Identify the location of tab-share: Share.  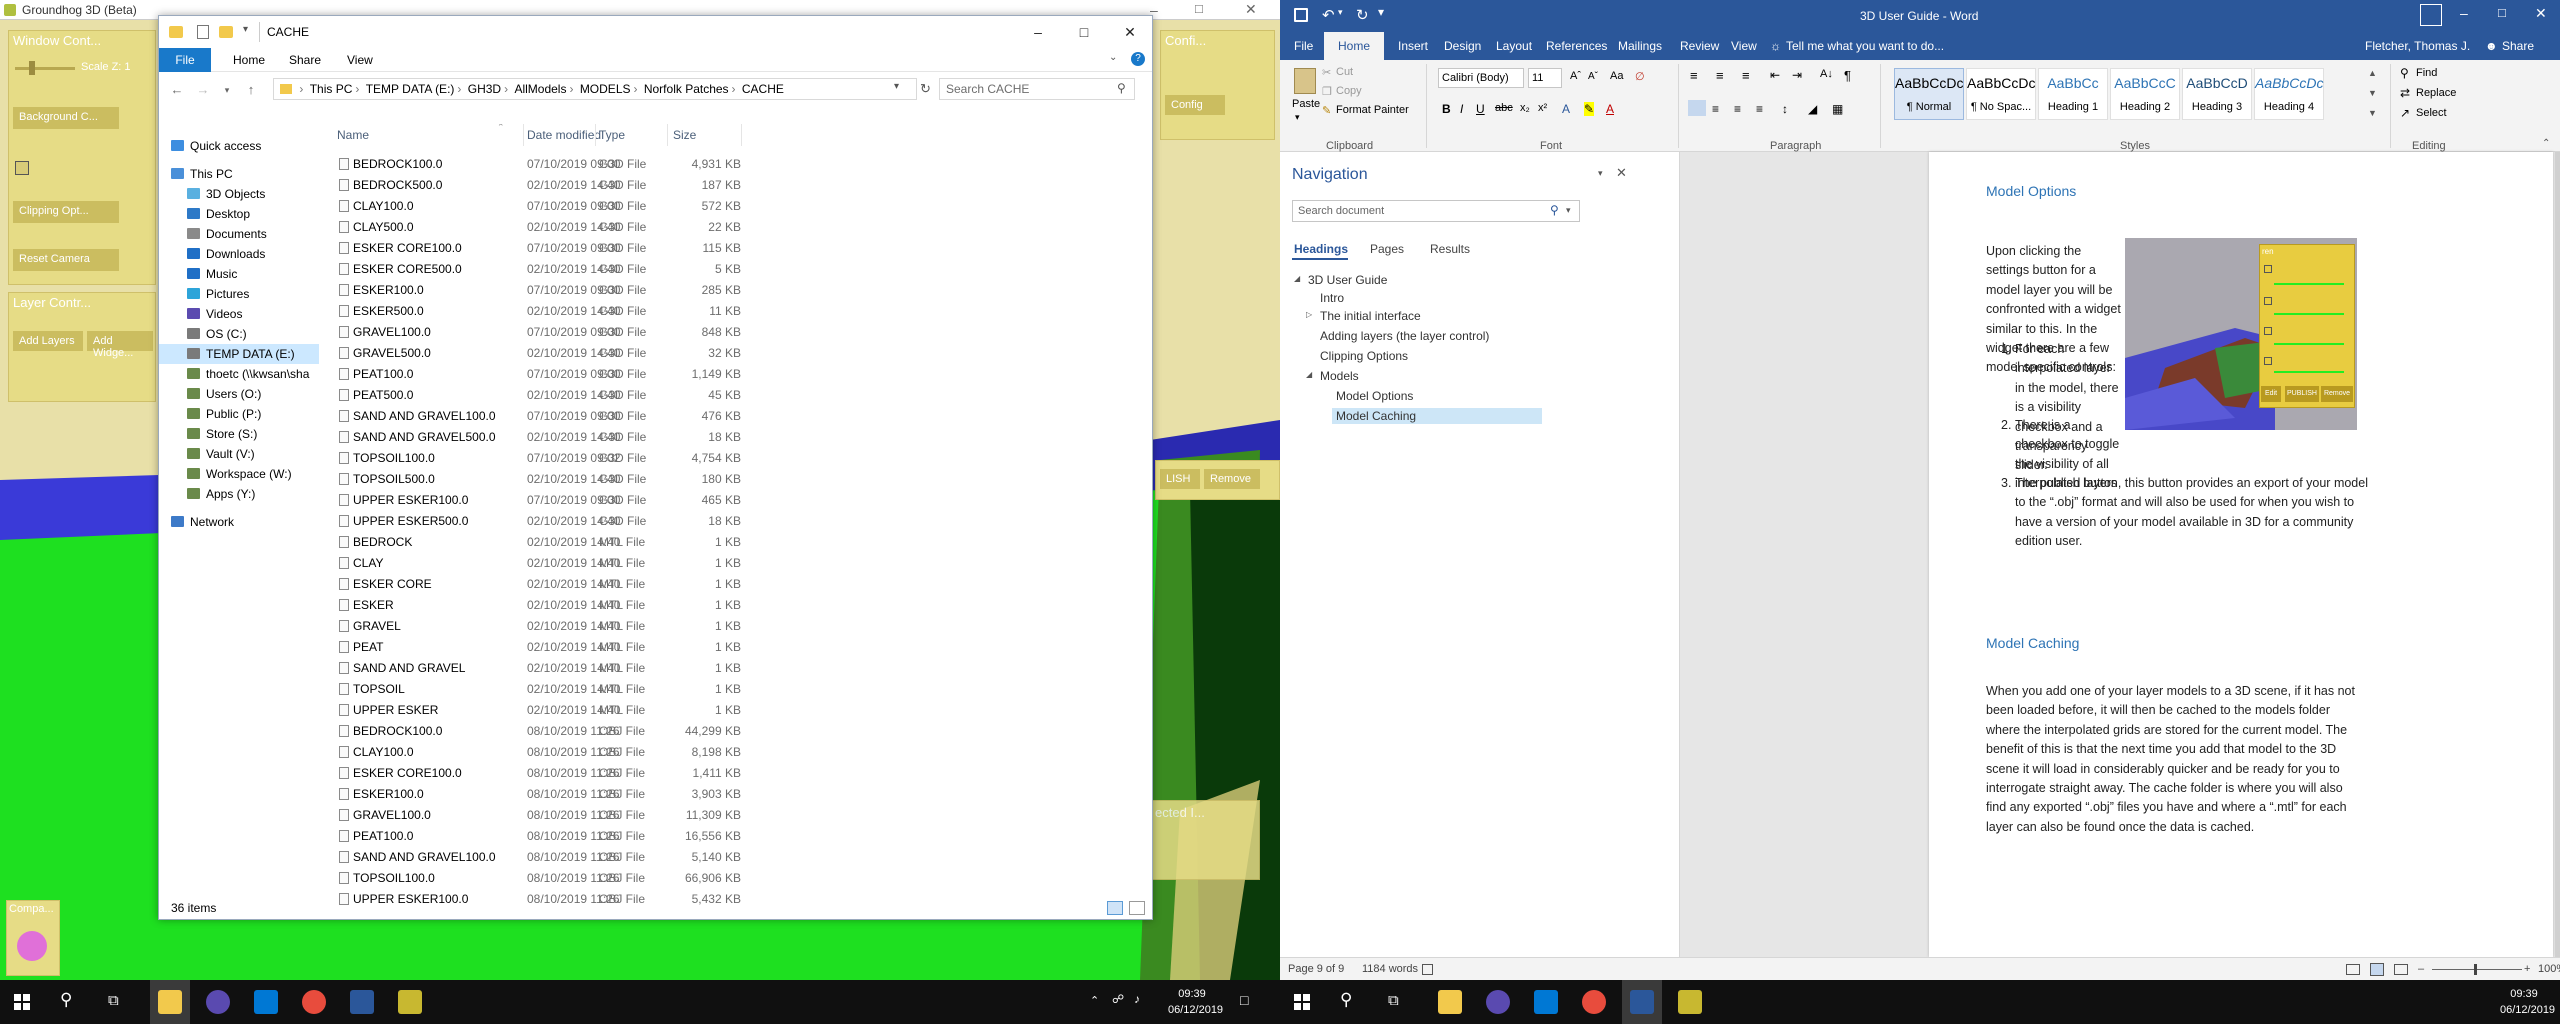
(305, 60).